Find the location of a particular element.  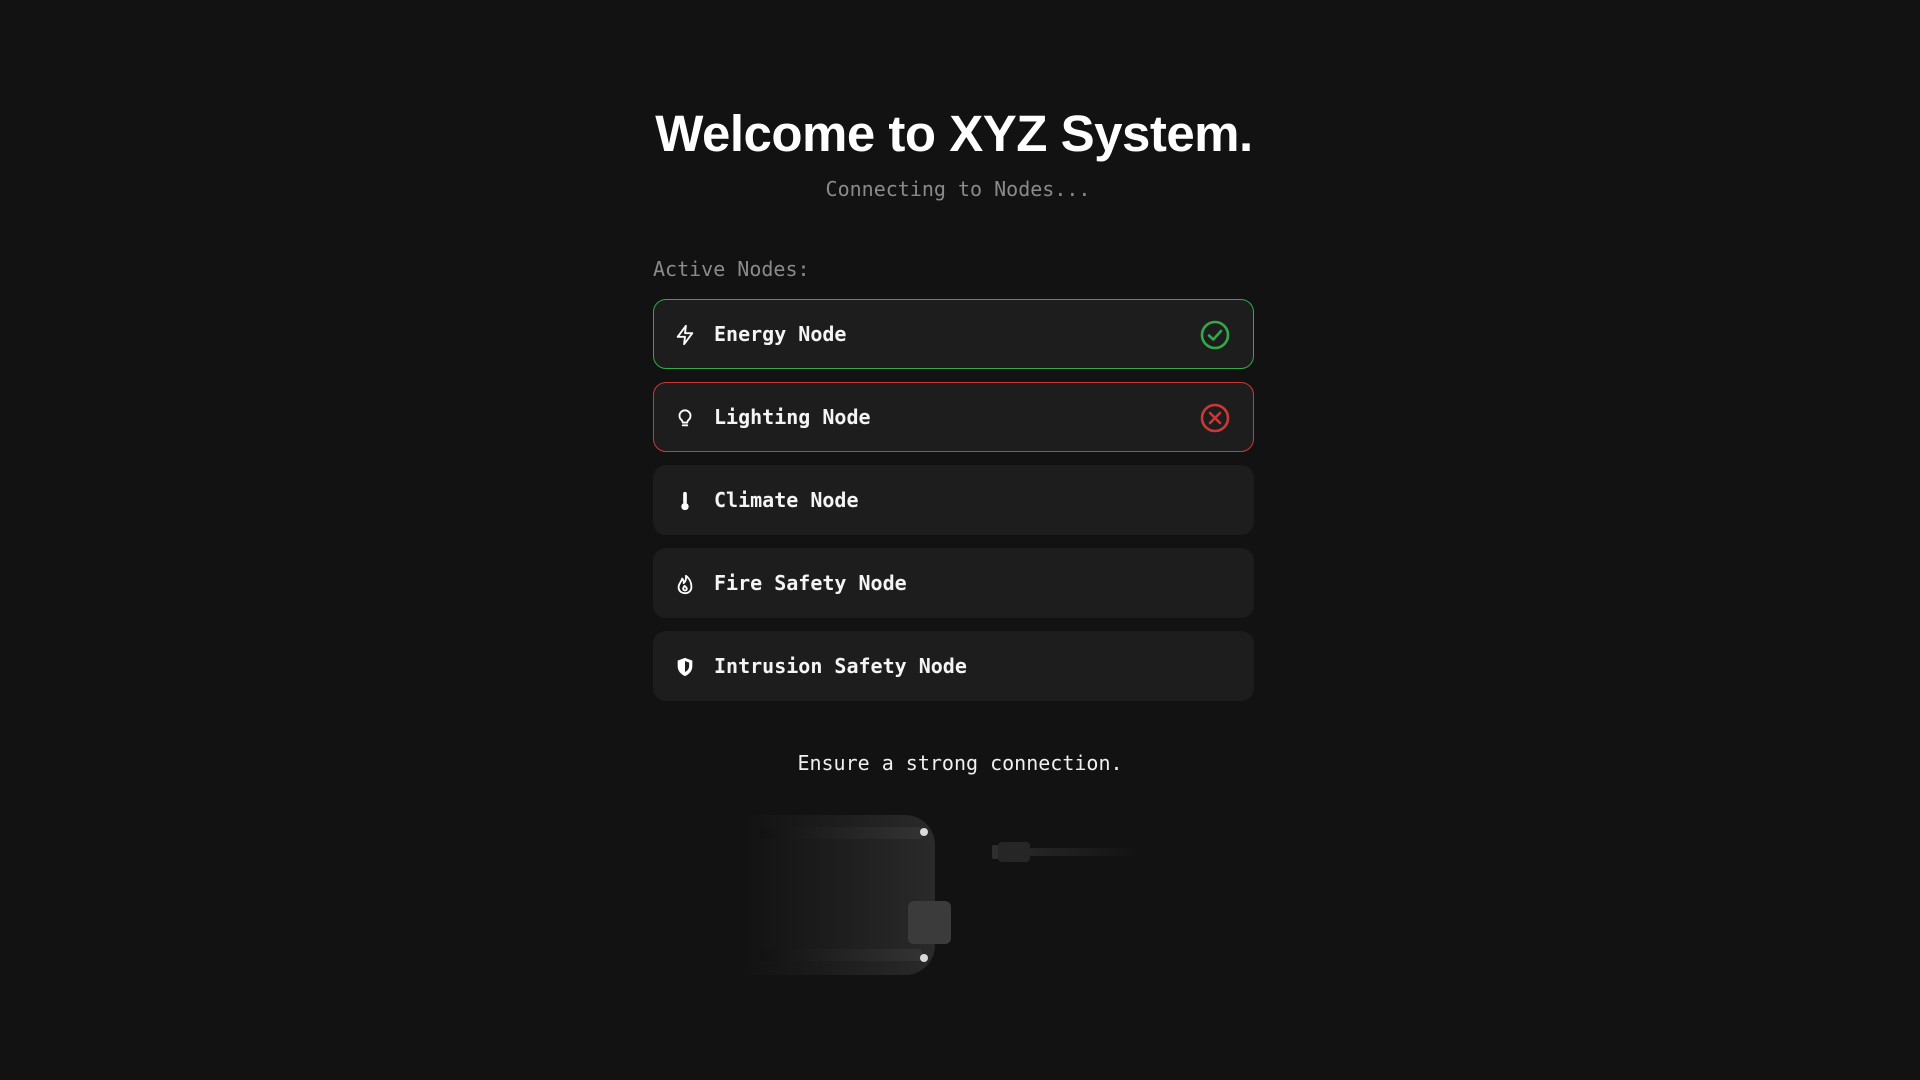

page-title: Welcome to XYZ System. is located at coordinates (954, 133).